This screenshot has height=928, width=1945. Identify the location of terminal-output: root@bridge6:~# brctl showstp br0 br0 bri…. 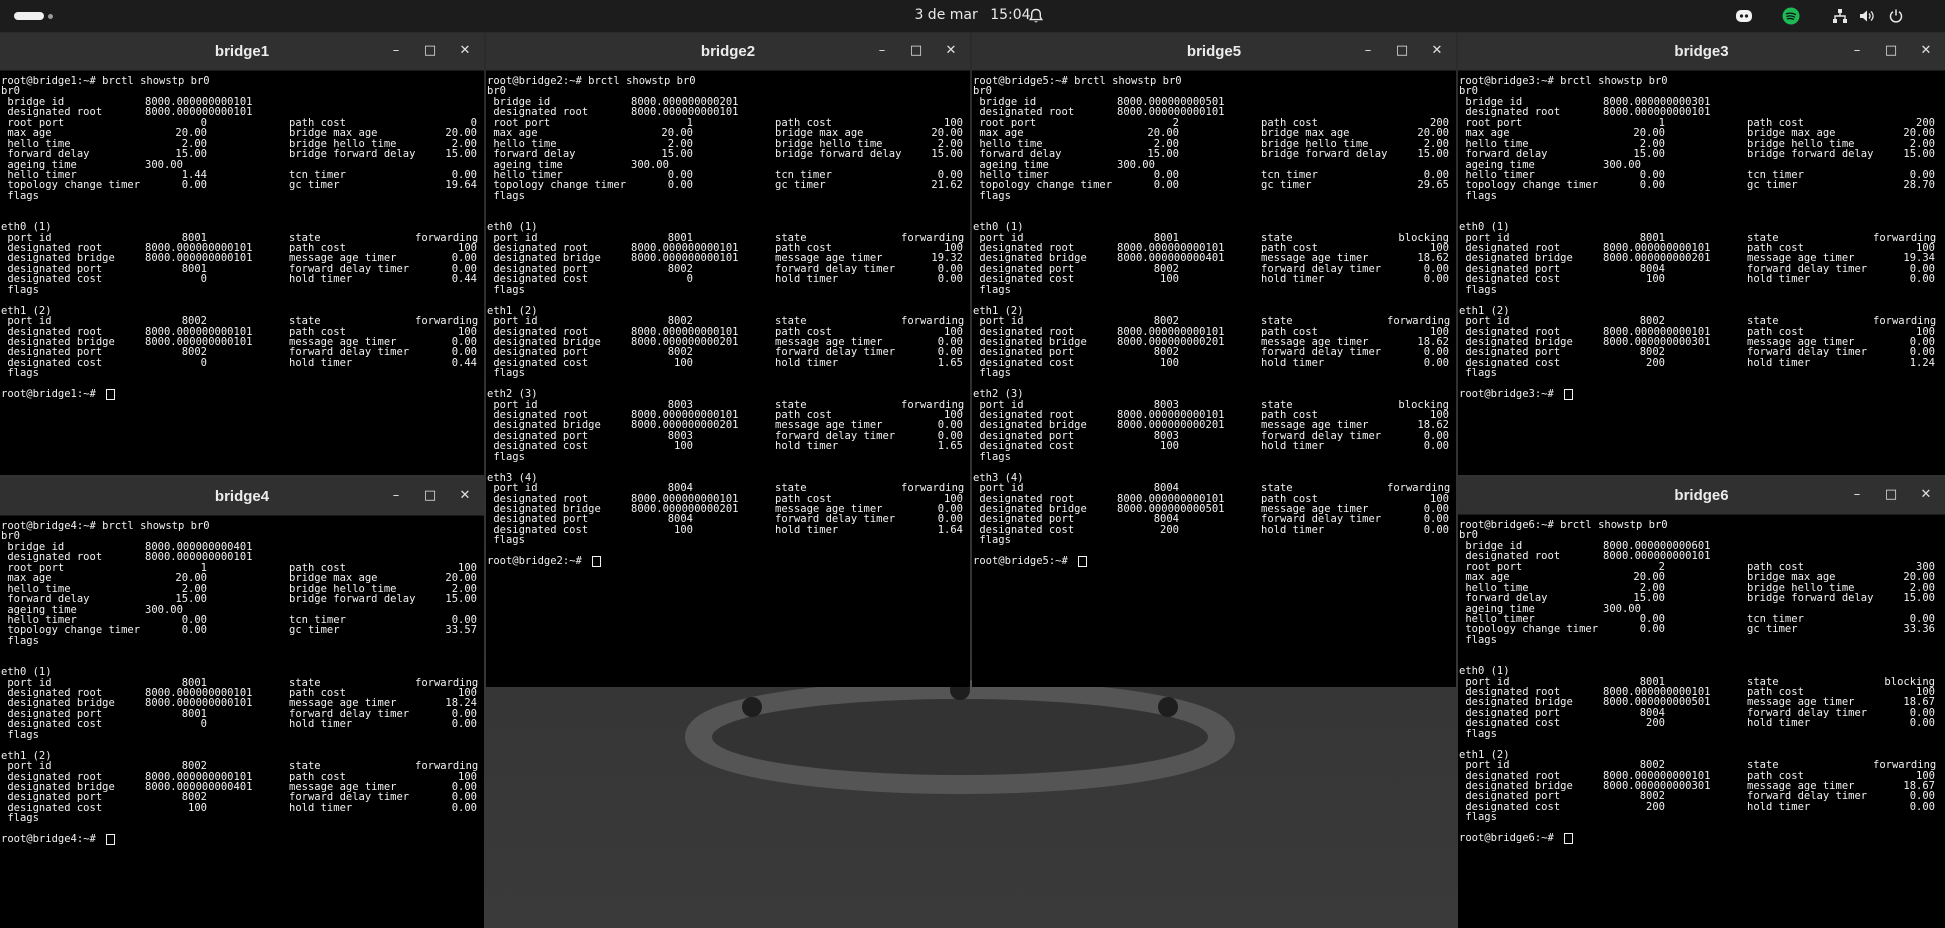
(1702, 724).